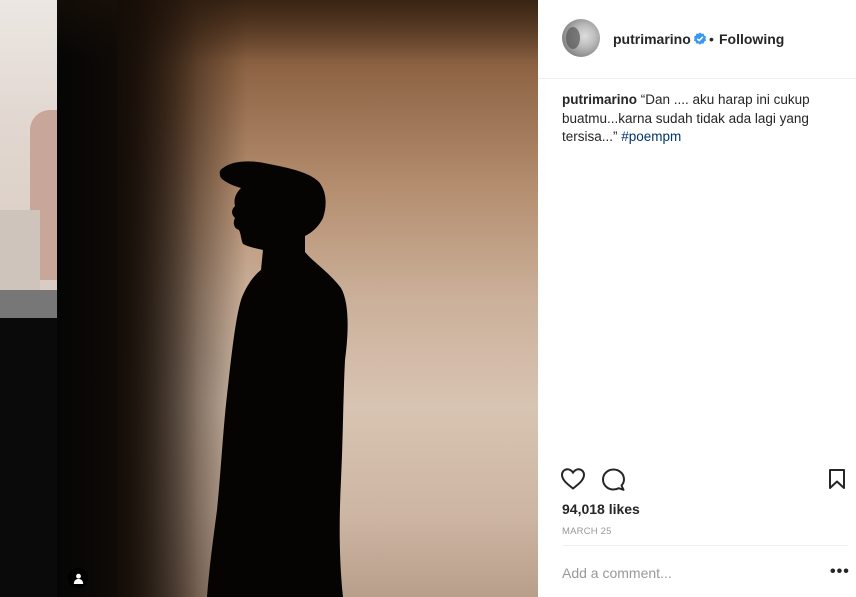 The width and height of the screenshot is (856, 597). What do you see at coordinates (751, 39) in the screenshot?
I see `following-button: Following` at bounding box center [751, 39].